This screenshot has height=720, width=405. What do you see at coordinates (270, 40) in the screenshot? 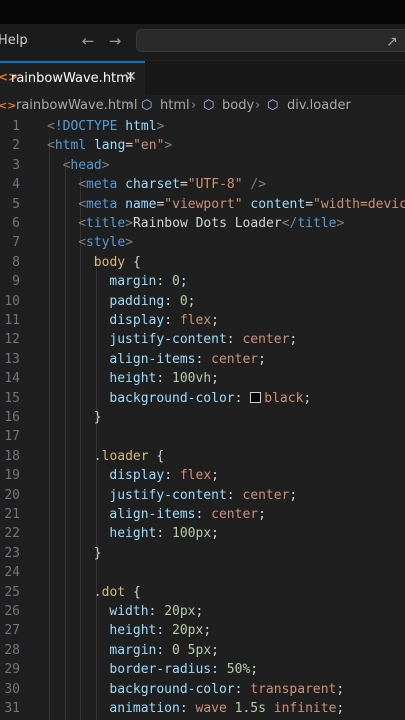
I see `command-center-search` at bounding box center [270, 40].